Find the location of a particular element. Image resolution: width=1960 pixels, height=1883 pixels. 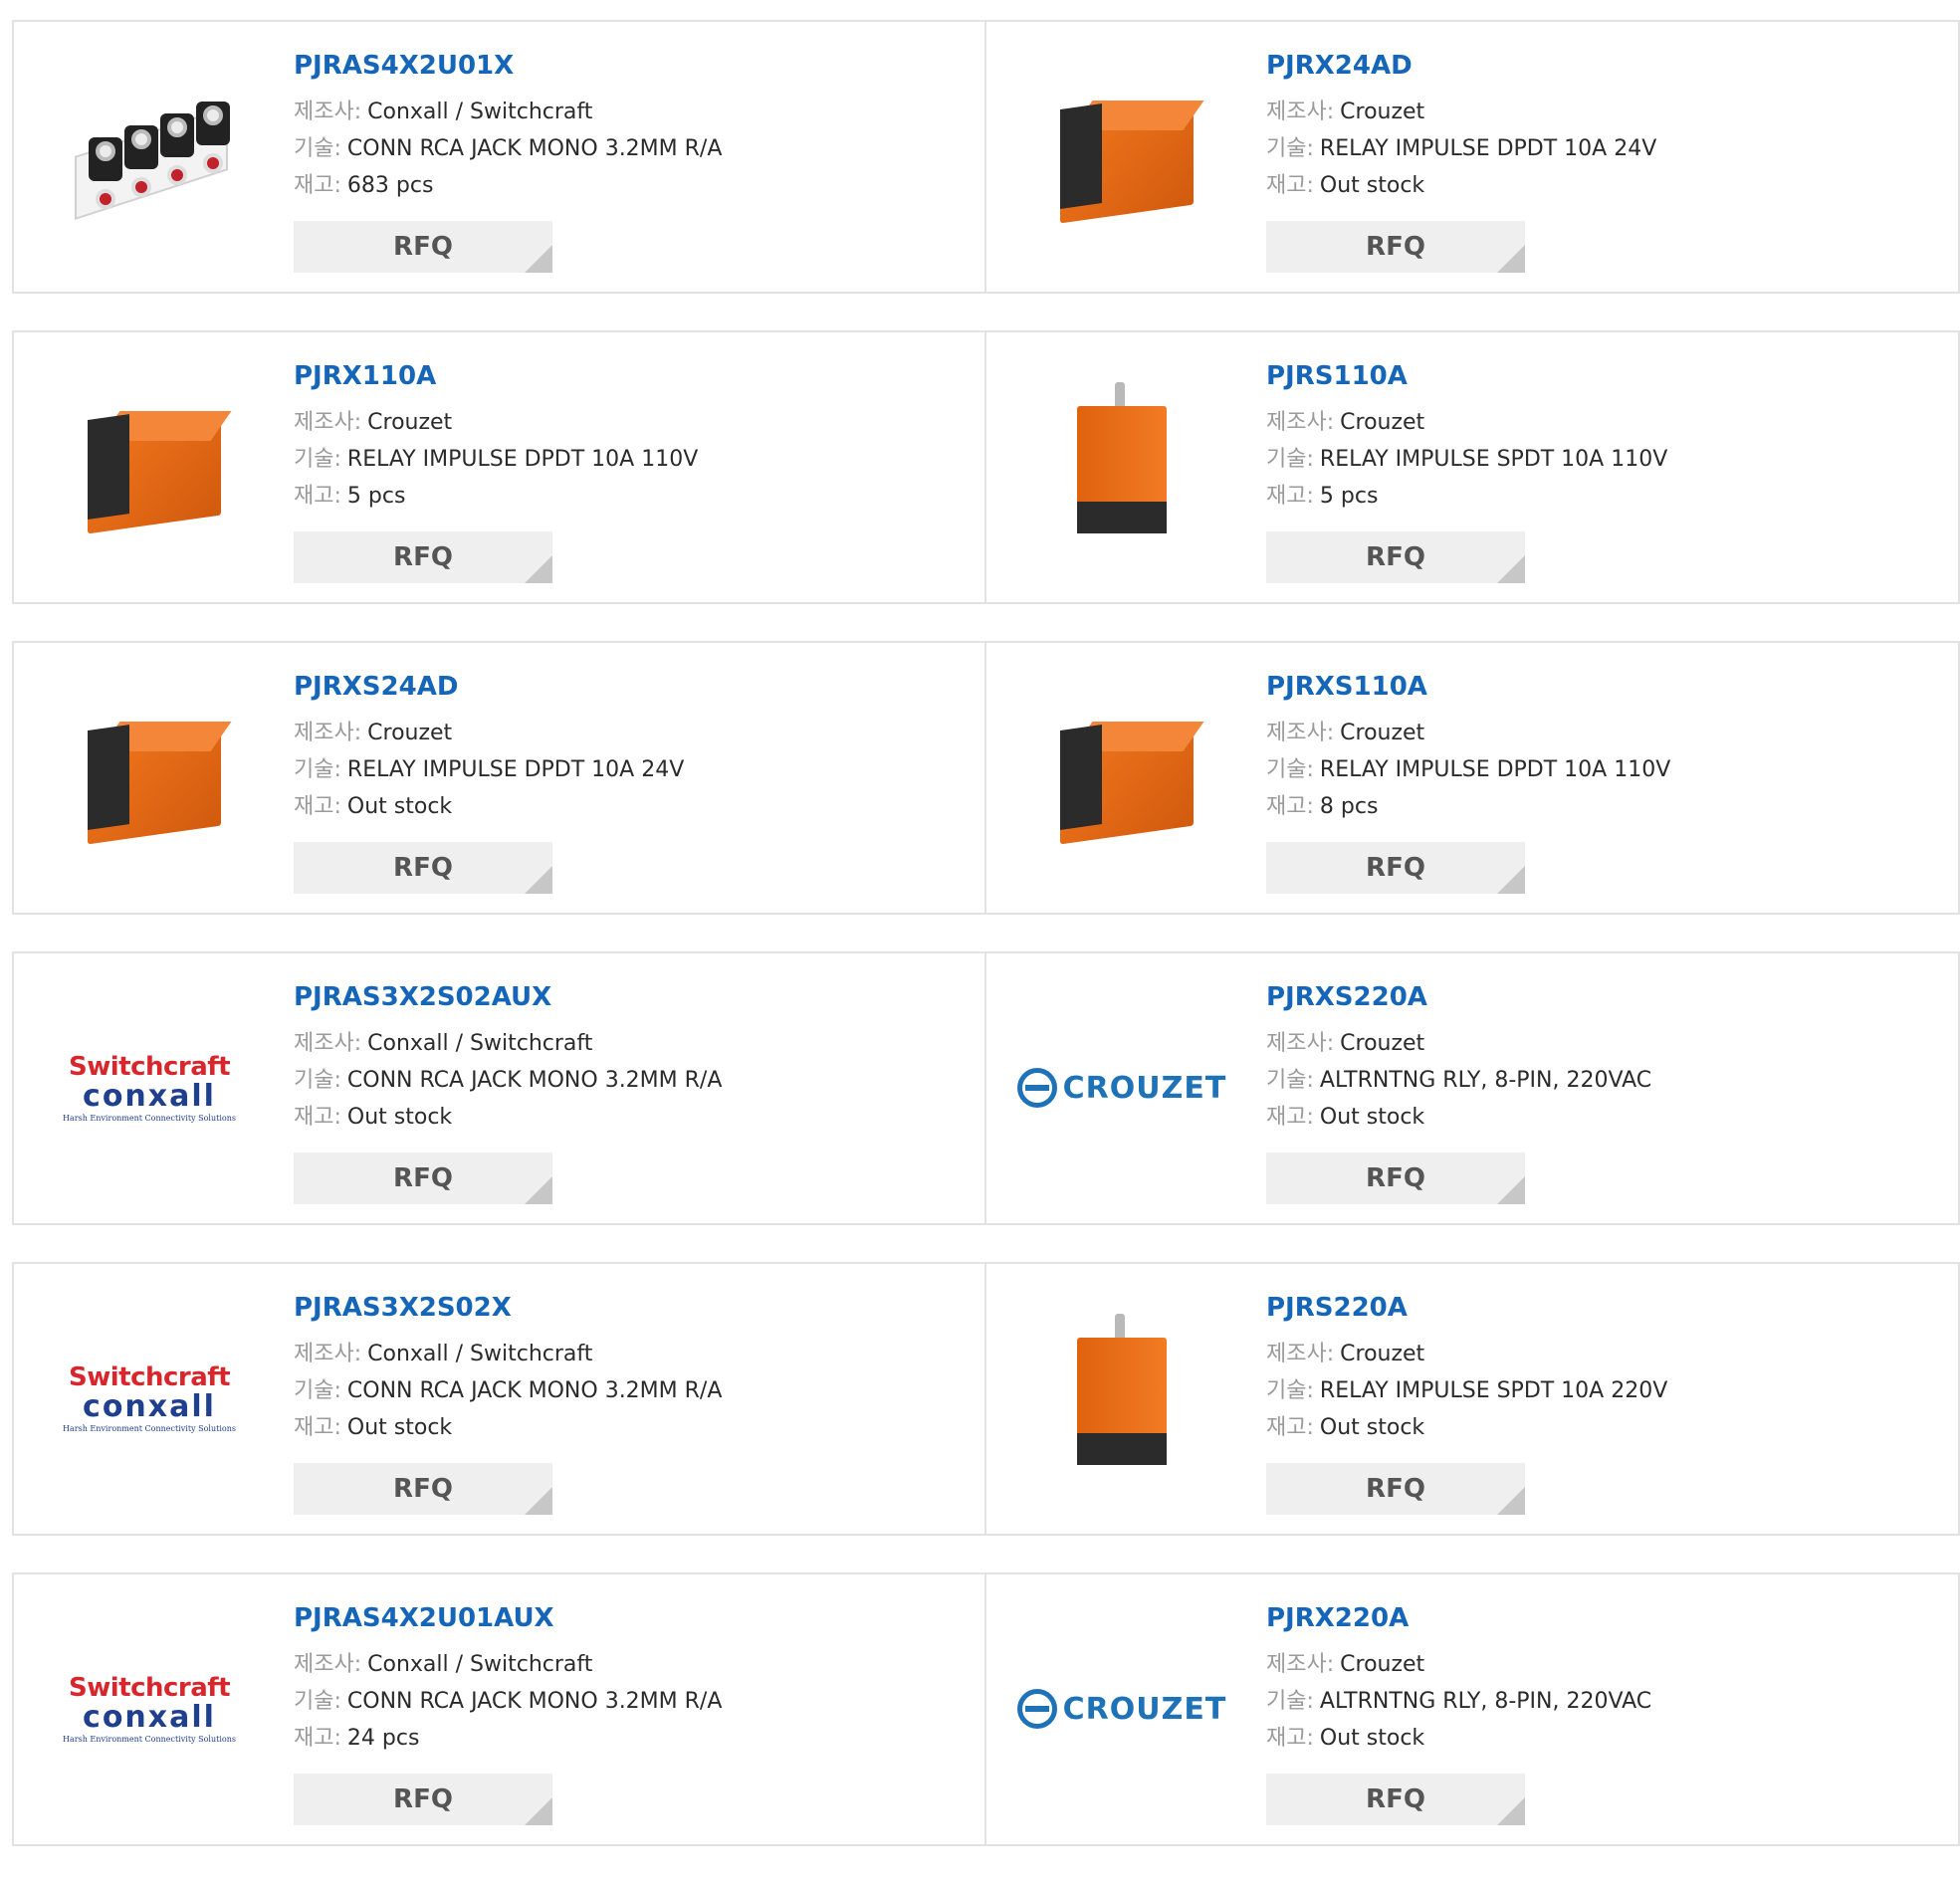

crouzet-logo: CROUZET is located at coordinates (1122, 1709).